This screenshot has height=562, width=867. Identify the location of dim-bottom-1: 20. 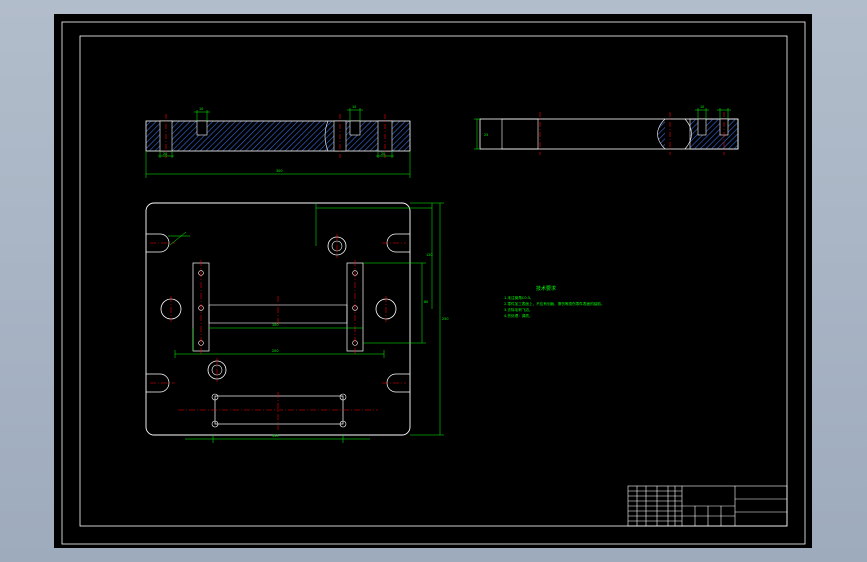
(165, 154).